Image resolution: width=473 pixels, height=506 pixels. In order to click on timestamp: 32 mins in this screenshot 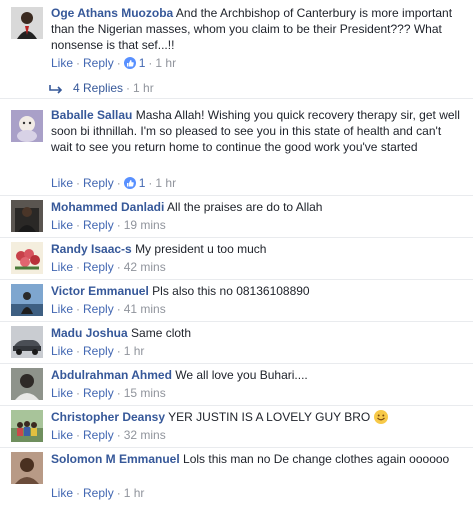, I will do `click(145, 435)`.